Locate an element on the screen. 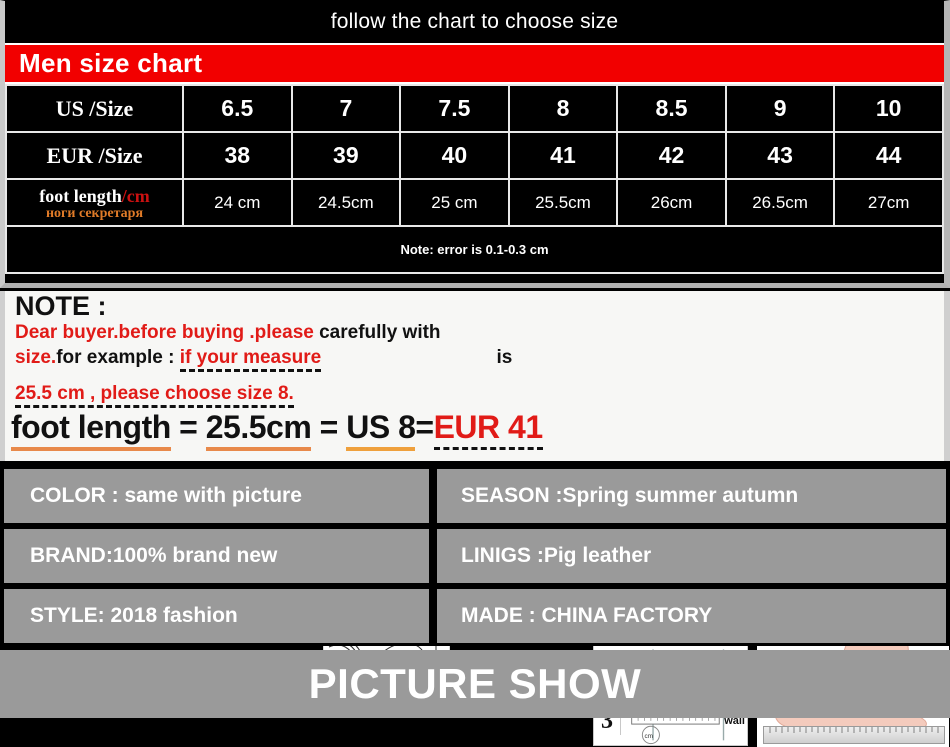  note-line-2: size.for example : if your measure is is located at coordinates (301, 359).